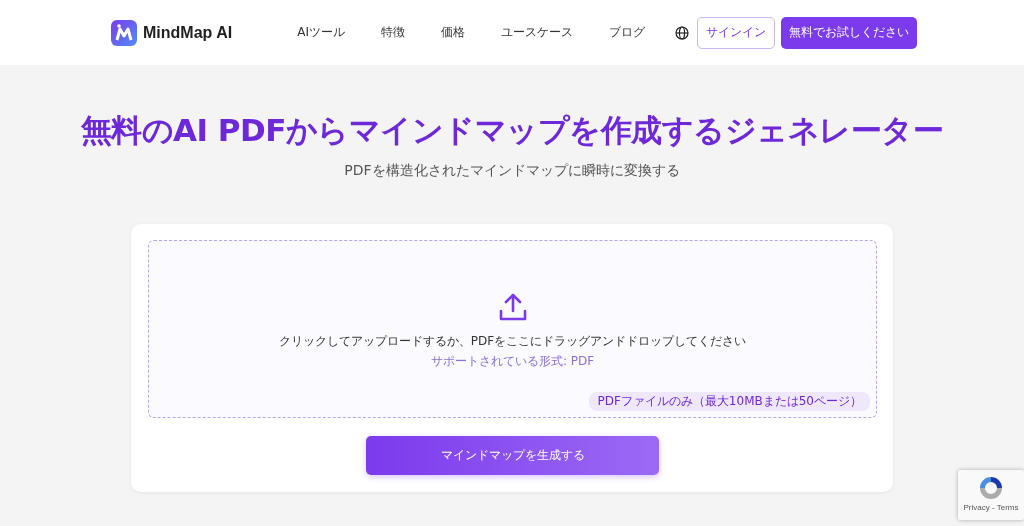  Describe the element at coordinates (736, 32) in the screenshot. I see `sign-in-button: サインイン` at that location.